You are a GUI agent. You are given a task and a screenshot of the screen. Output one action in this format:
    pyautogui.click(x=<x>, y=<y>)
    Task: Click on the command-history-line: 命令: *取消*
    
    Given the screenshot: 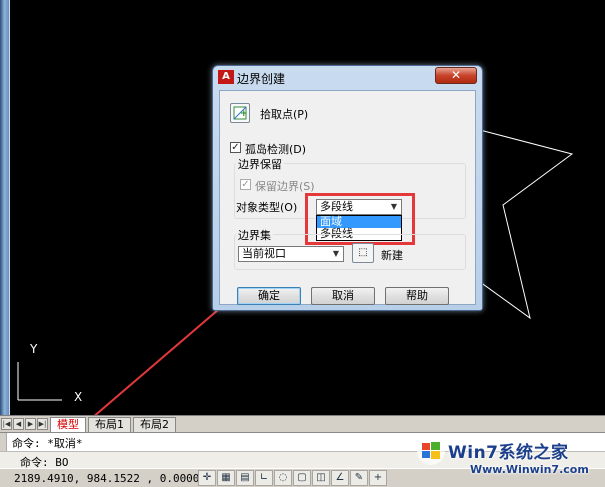 What is the action you would take?
    pyautogui.click(x=47, y=443)
    